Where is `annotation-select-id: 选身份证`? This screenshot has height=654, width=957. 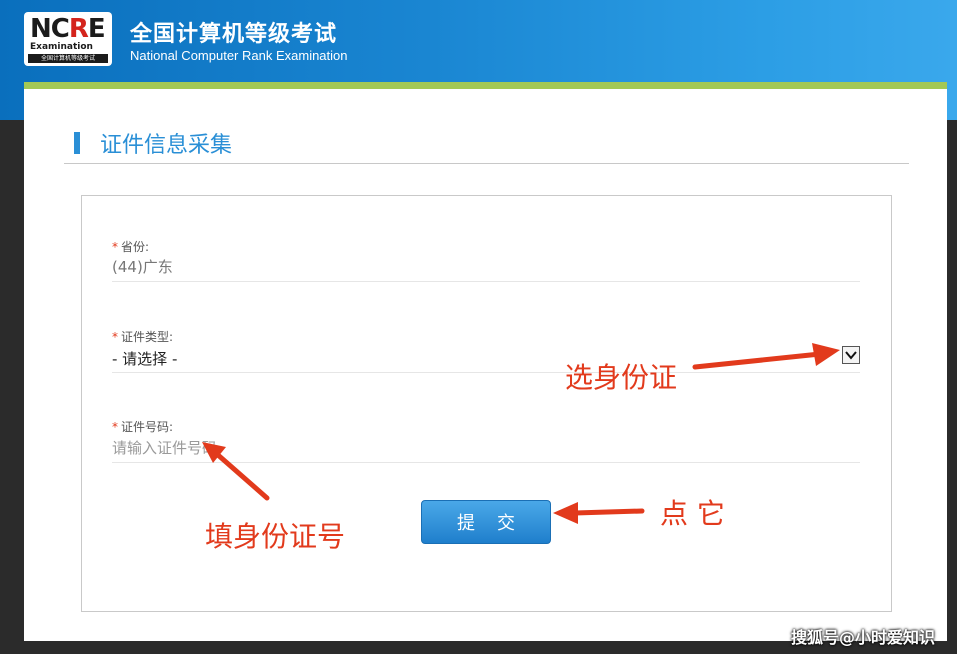
annotation-select-id: 选身份证 is located at coordinates (621, 377).